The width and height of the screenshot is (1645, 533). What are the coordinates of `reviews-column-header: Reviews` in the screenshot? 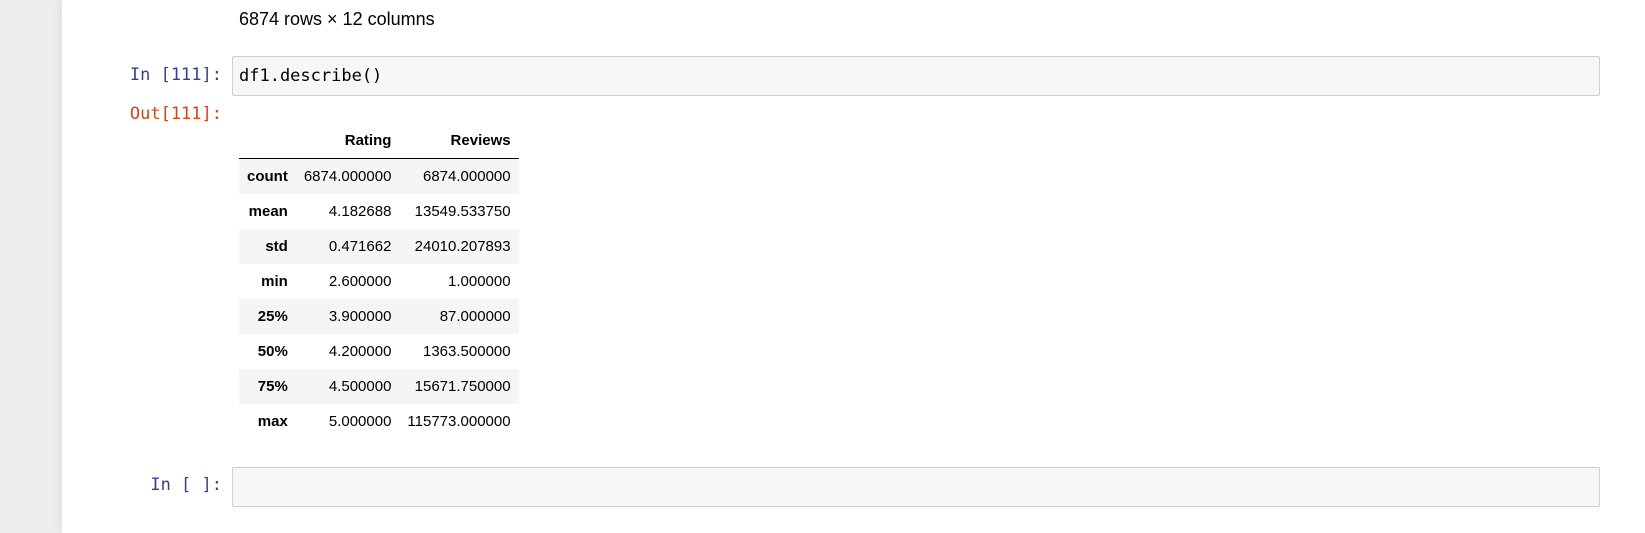 It's located at (459, 140).